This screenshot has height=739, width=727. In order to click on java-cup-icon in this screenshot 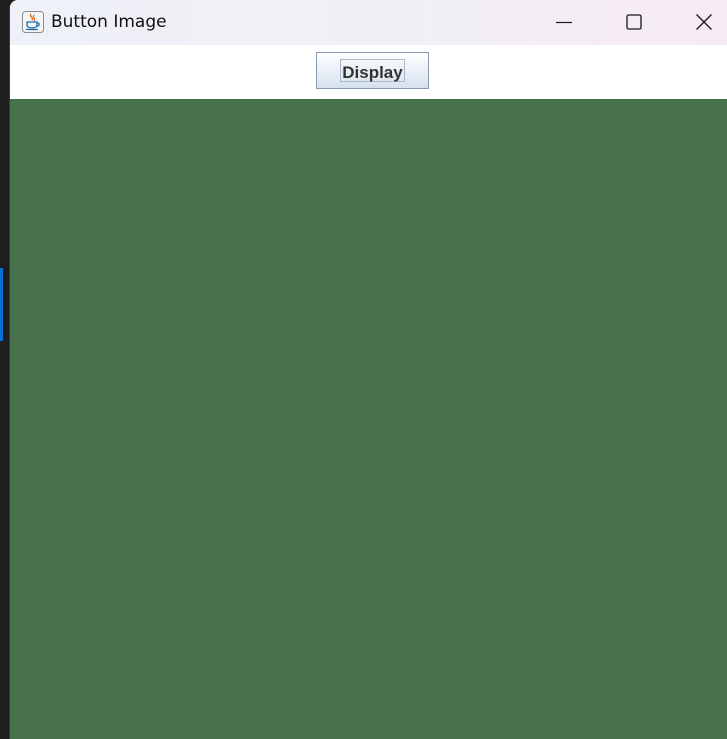, I will do `click(33, 22)`.